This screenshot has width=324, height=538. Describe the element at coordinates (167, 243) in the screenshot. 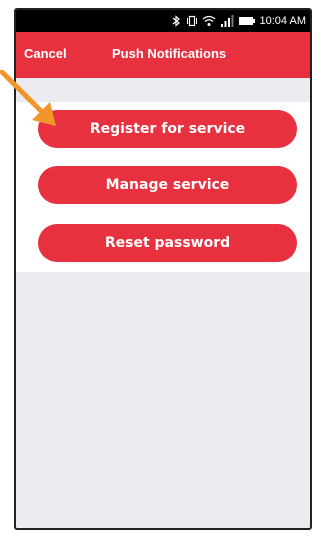

I see `reset-password-button: Reset password` at that location.